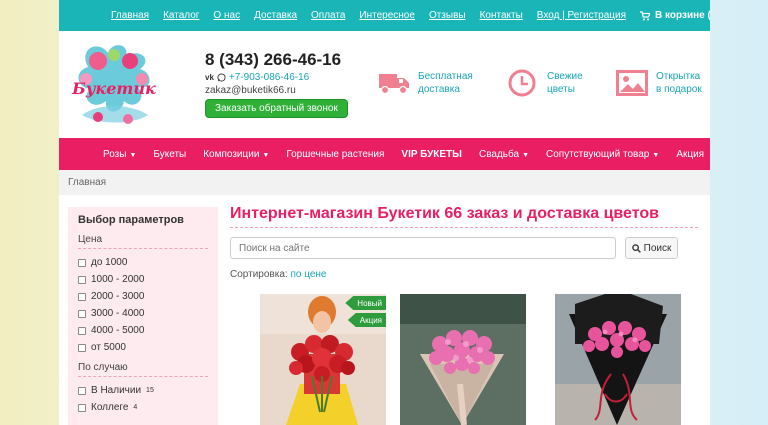 The width and height of the screenshot is (768, 425). I want to click on feature-delivery-line2: доставка, so click(439, 89).